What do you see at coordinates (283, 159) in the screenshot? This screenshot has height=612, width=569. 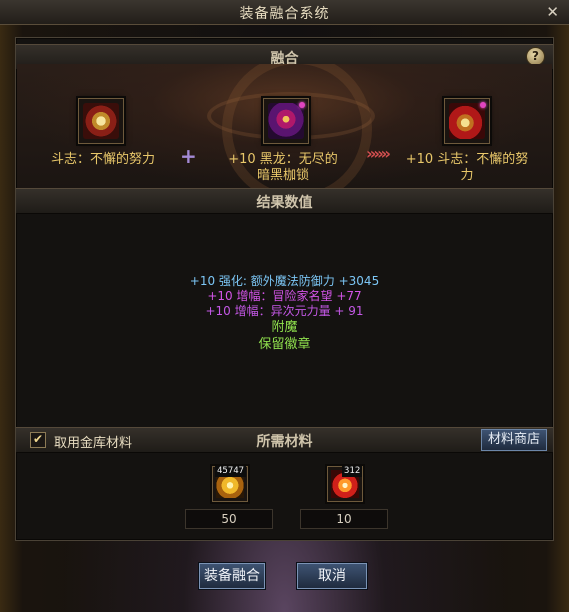 I see `material-item-name-line1: +10 黑龙：无尽的` at bounding box center [283, 159].